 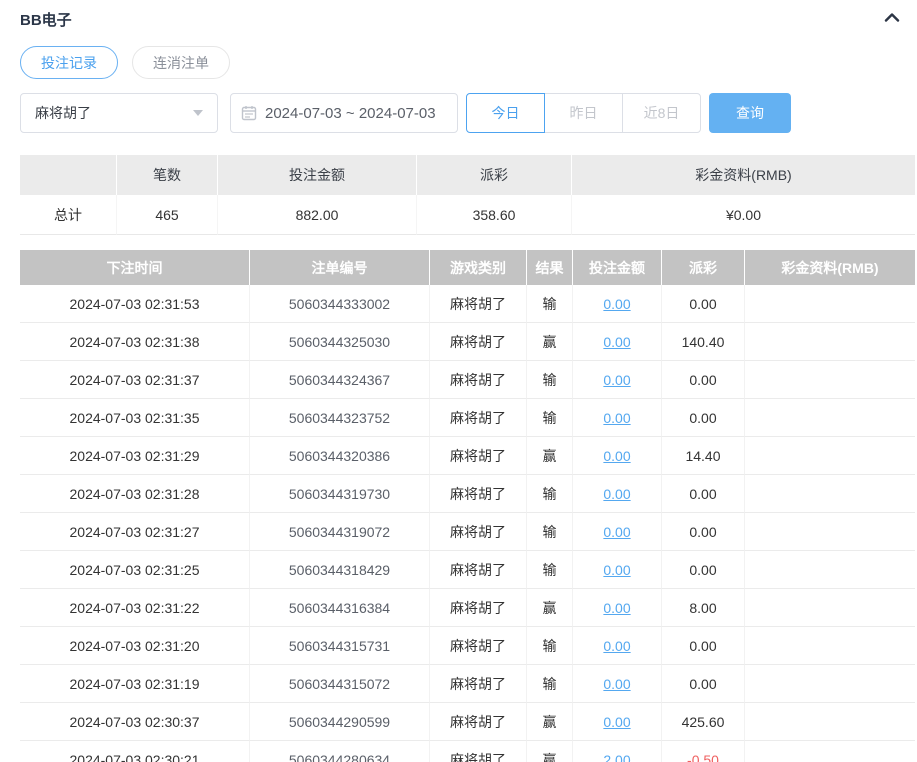 I want to click on summary-header-blank, so click(x=68, y=175).